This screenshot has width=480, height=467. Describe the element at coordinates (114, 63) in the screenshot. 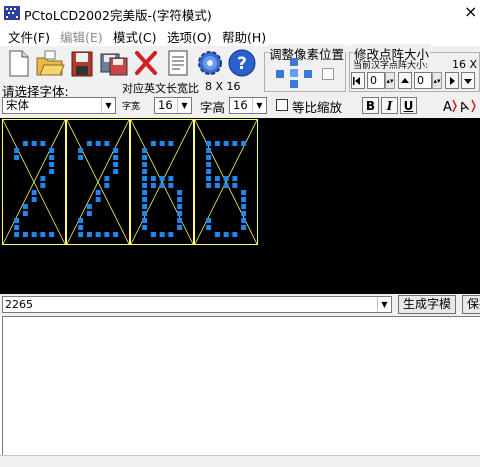

I see `save-as-icon` at that location.